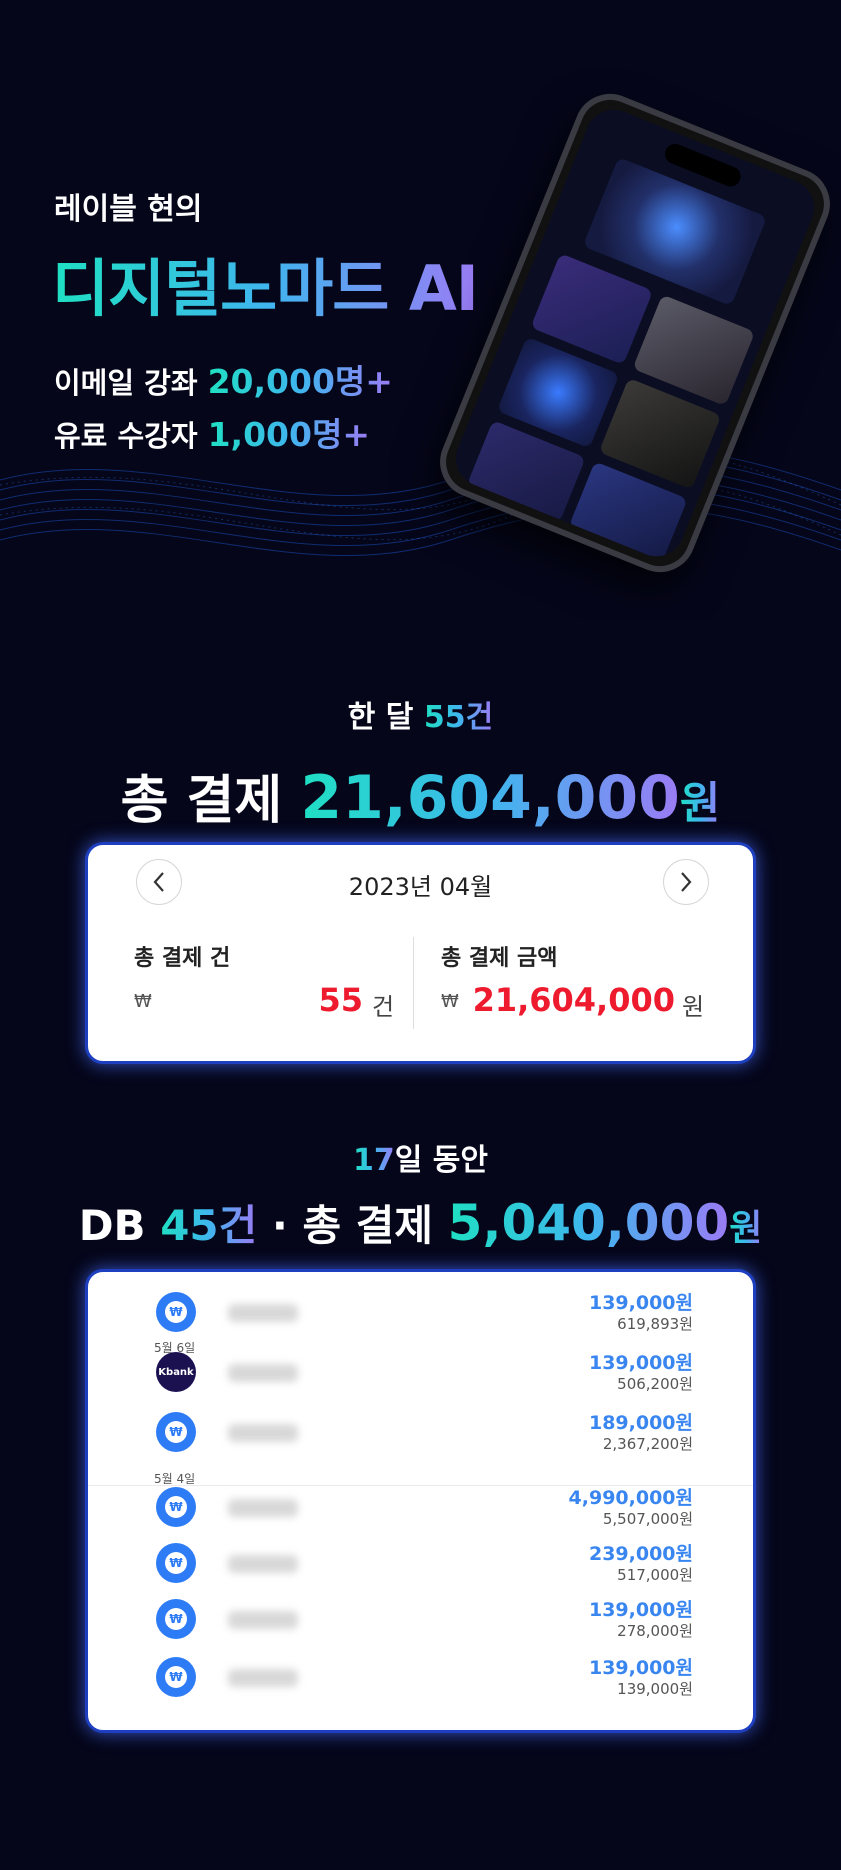 Image resolution: width=841 pixels, height=1870 pixels. I want to click on email-course-label: 이메일 강좌, so click(131, 383).